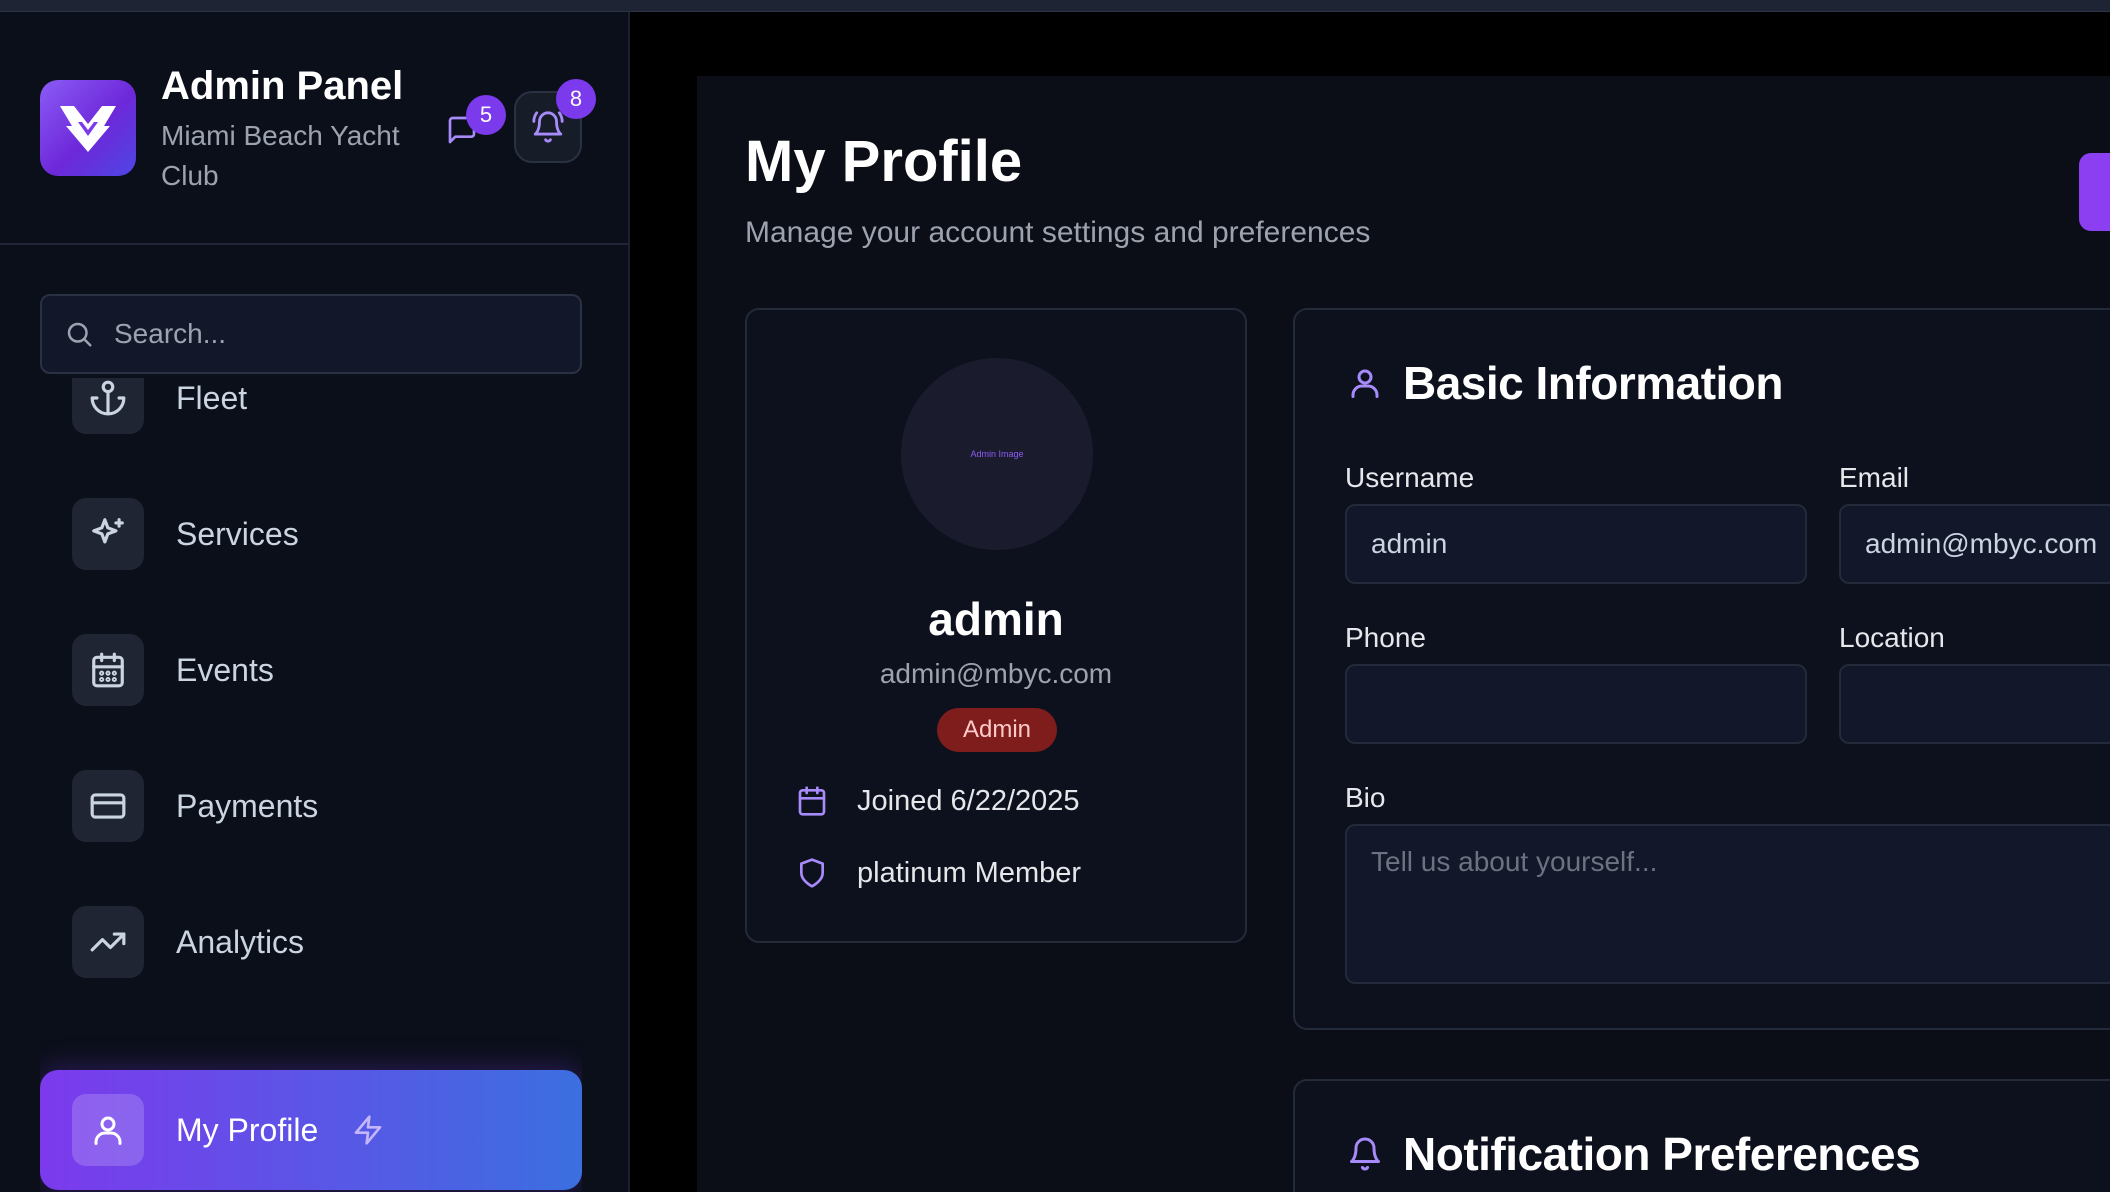 The image size is (2110, 1192). Describe the element at coordinates (1385, 637) in the screenshot. I see `phone-label: Phone` at that location.